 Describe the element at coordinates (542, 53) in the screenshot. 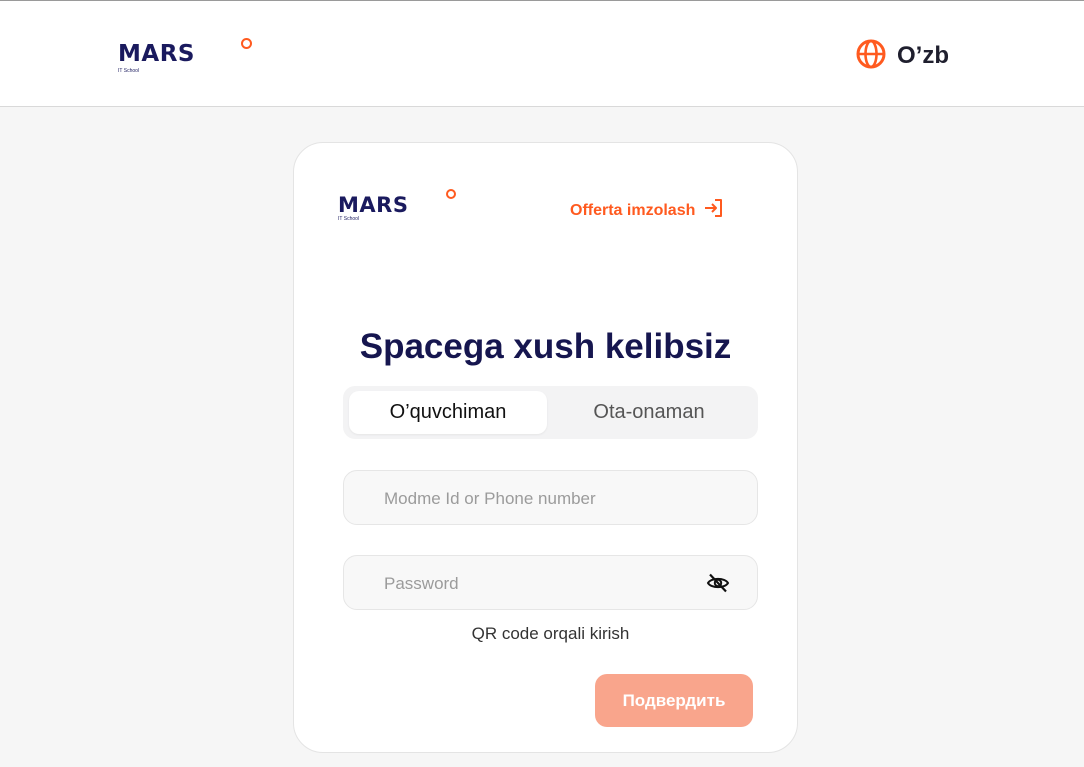

I see `top-bar: MARS IT School O’zb` at that location.